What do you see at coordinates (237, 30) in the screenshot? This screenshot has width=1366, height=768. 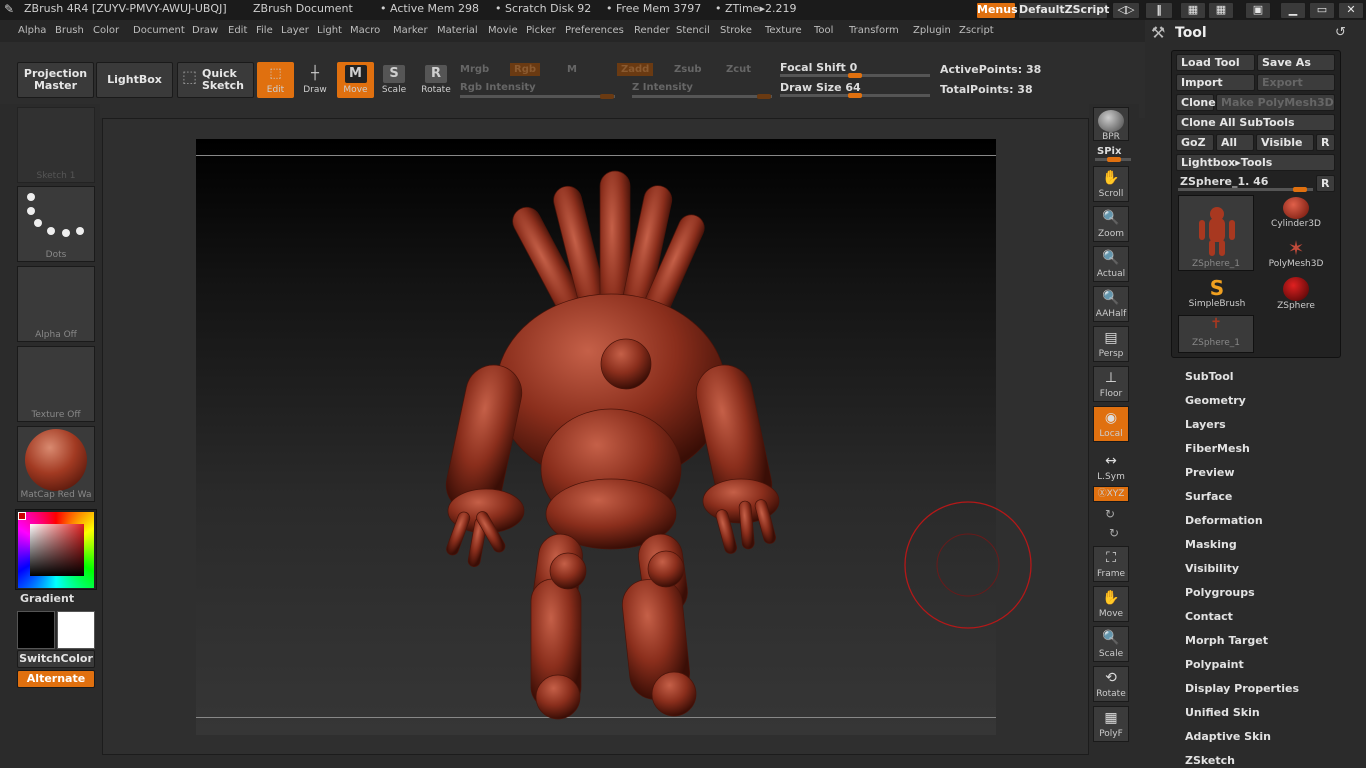 I see `menu-edit: Edit` at bounding box center [237, 30].